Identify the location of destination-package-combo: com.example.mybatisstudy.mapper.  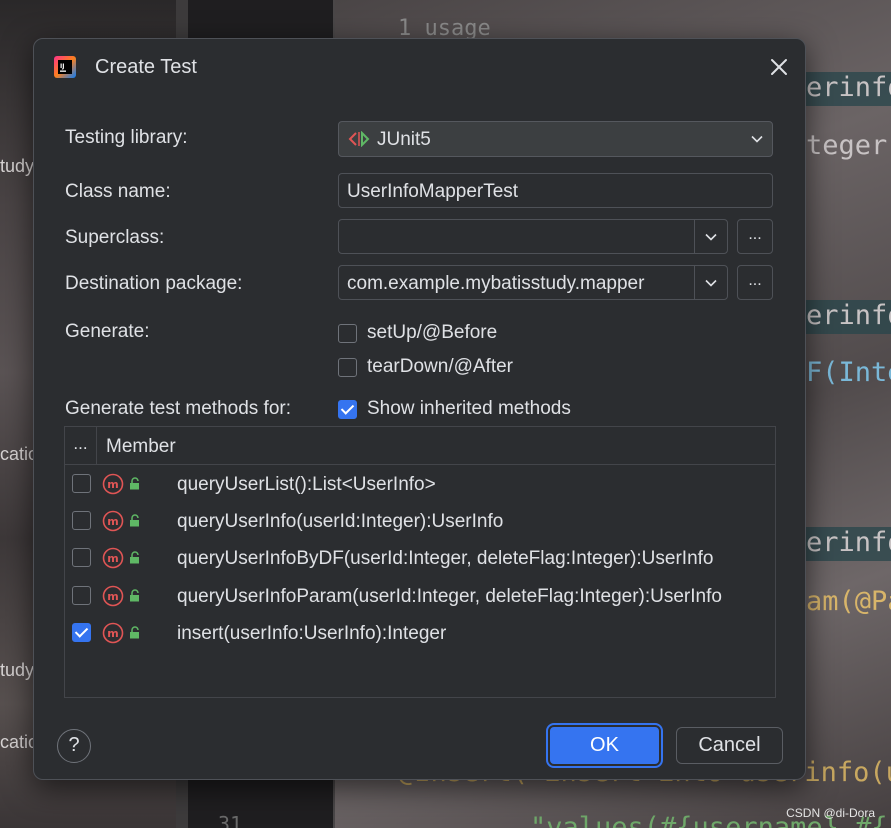
(533, 282).